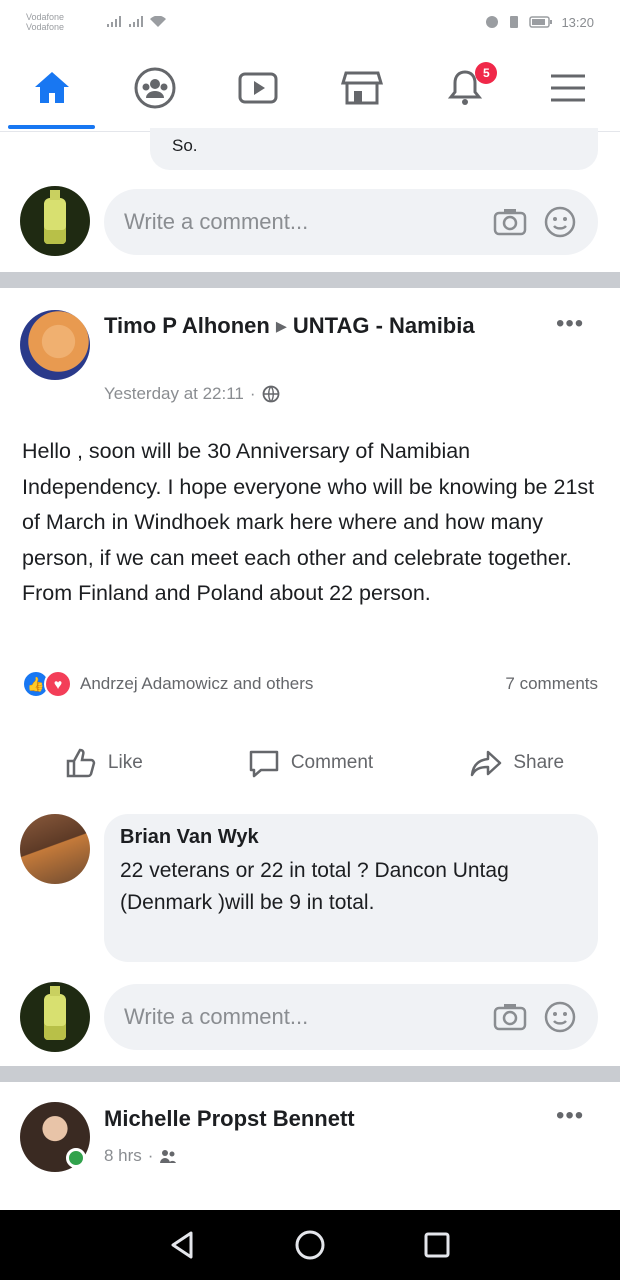 This screenshot has width=620, height=1280. I want to click on tab-marketplace, so click(361, 87).